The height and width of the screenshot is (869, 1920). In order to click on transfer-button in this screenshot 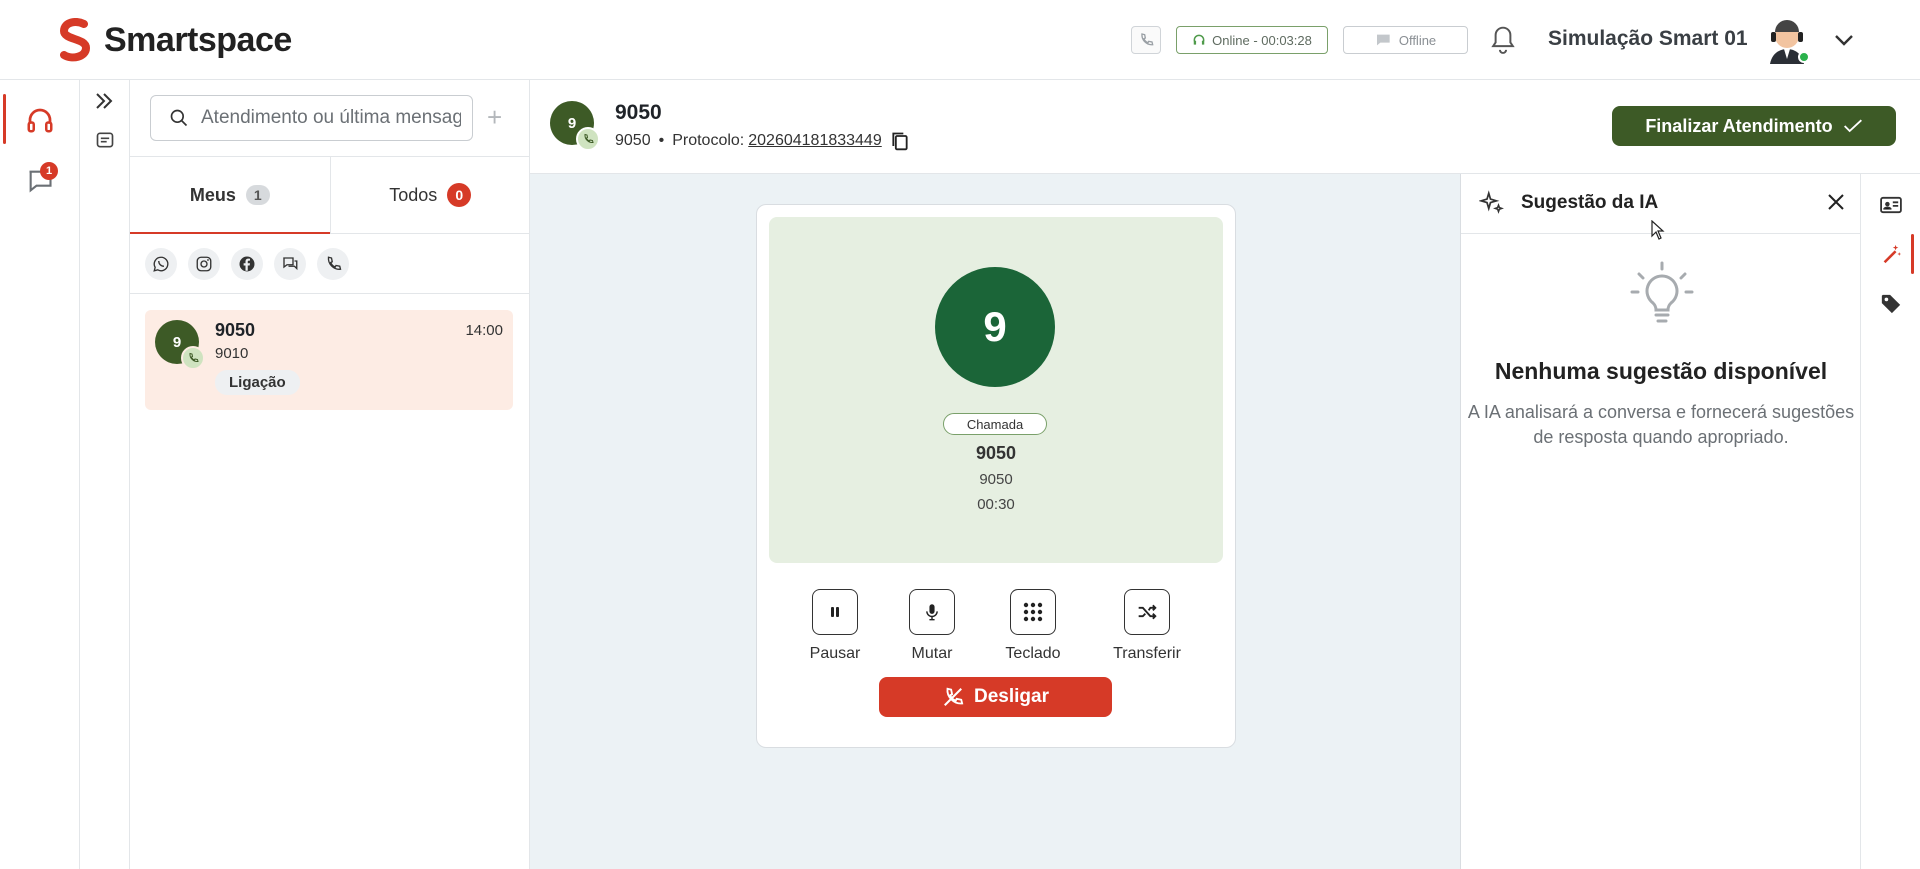, I will do `click(1147, 612)`.